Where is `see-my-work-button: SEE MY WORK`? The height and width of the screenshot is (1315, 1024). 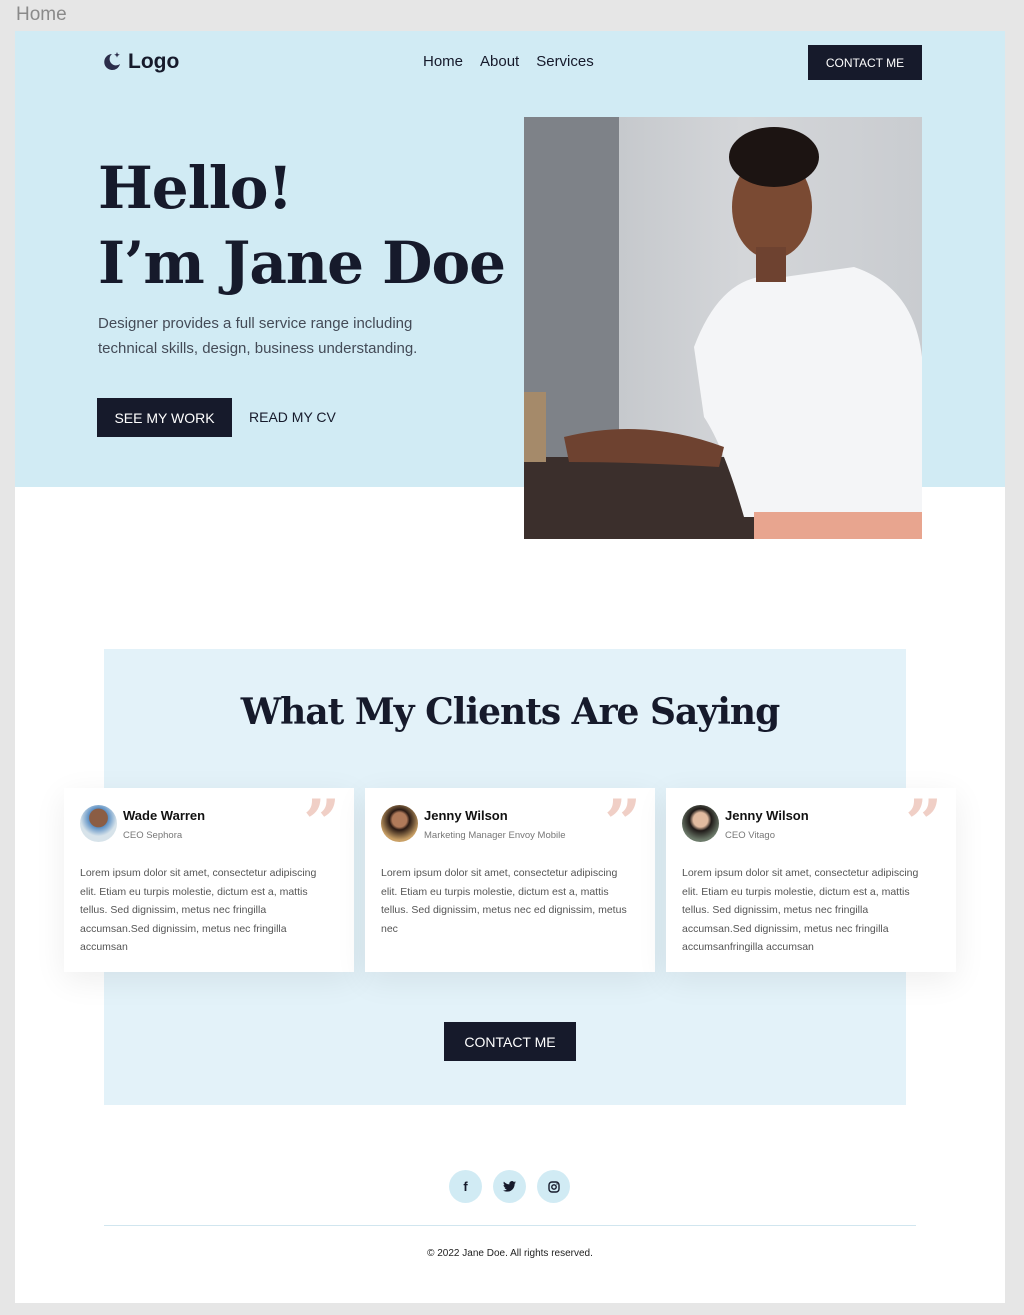
see-my-work-button: SEE MY WORK is located at coordinates (164, 417).